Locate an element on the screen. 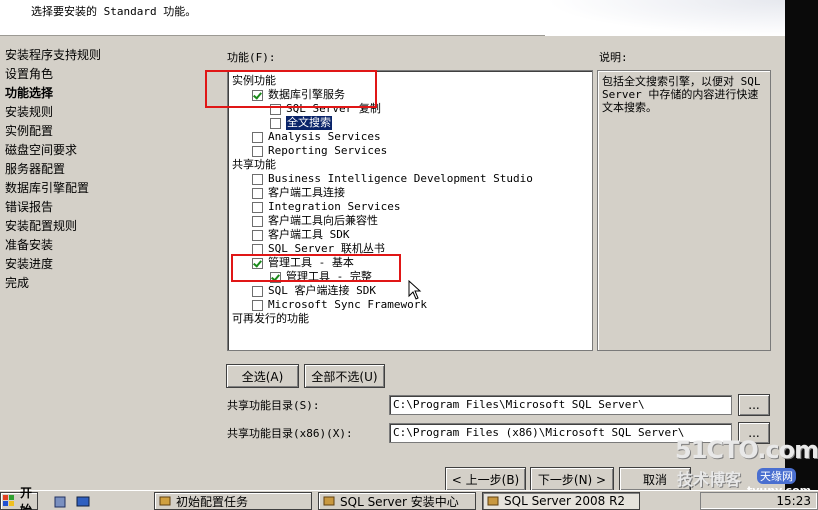  feature-db-engine: 数据库引擎服务 is located at coordinates (298, 95).